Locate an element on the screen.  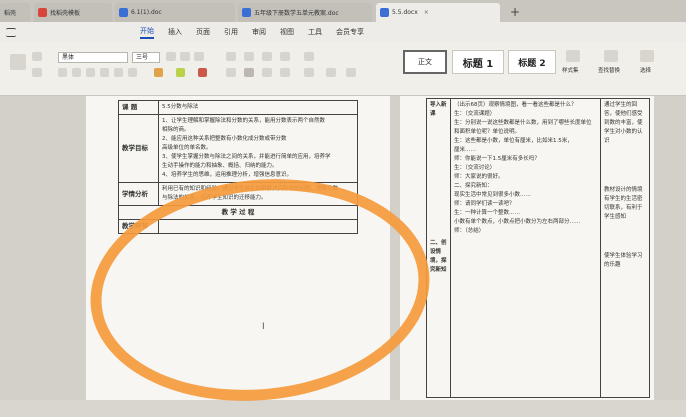
paste-icon is located at coordinates (18, 62).